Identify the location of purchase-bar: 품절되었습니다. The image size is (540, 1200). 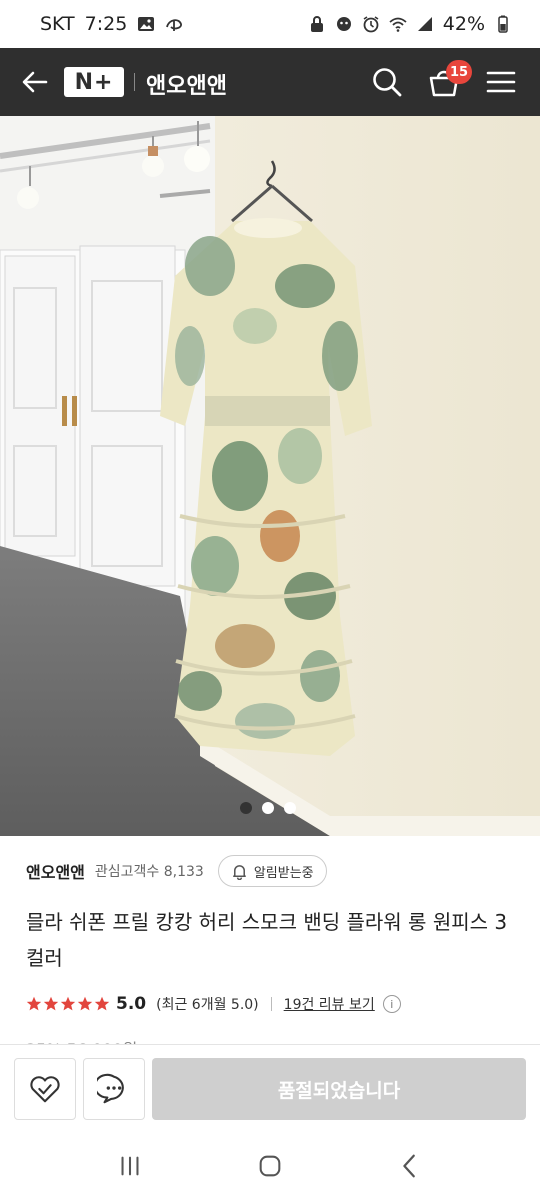
(270, 1088).